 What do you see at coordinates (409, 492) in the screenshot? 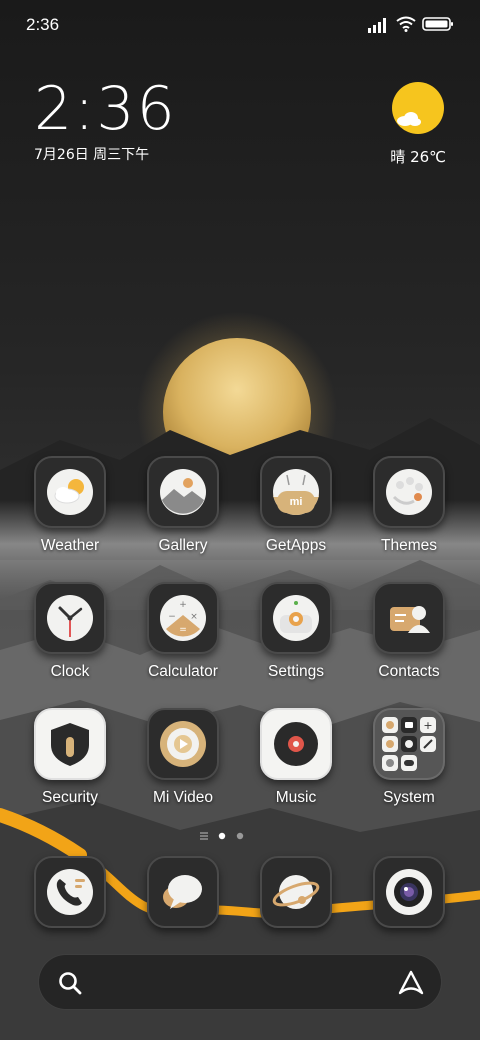
I see `themes-icon` at bounding box center [409, 492].